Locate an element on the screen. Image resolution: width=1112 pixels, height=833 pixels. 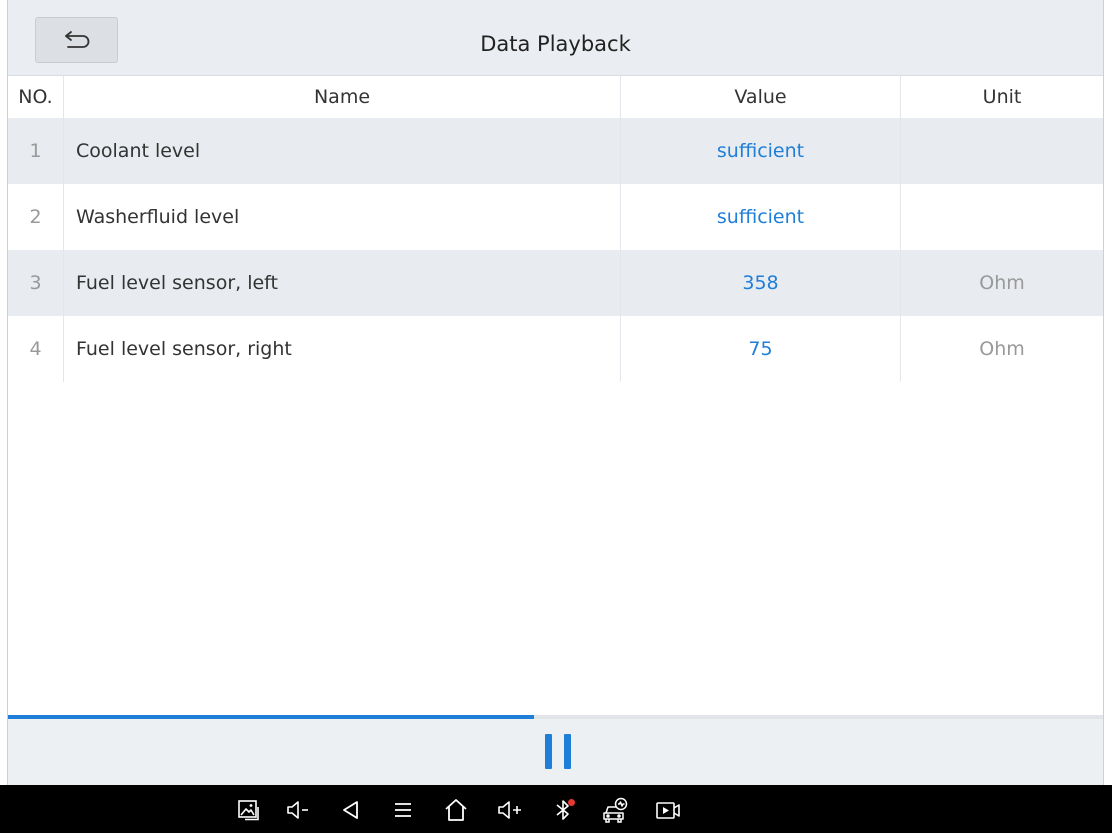
playback-bar is located at coordinates (555, 750).